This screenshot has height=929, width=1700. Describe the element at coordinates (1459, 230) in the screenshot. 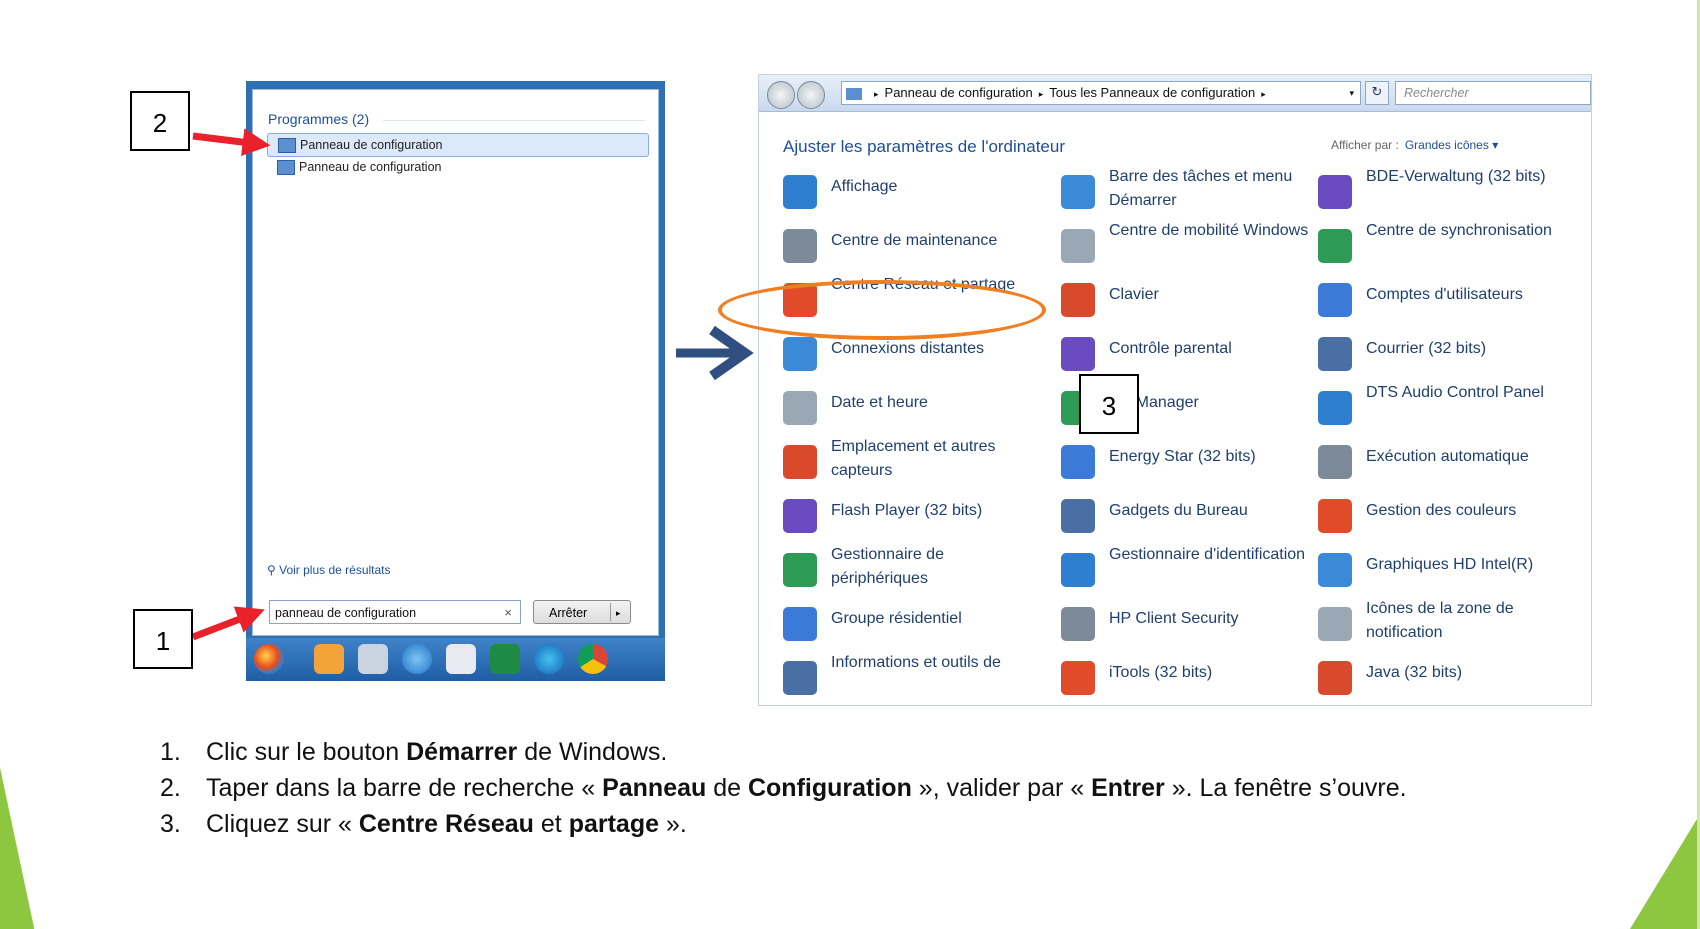

I see `cp-item-label: Centre de synchronisation` at that location.